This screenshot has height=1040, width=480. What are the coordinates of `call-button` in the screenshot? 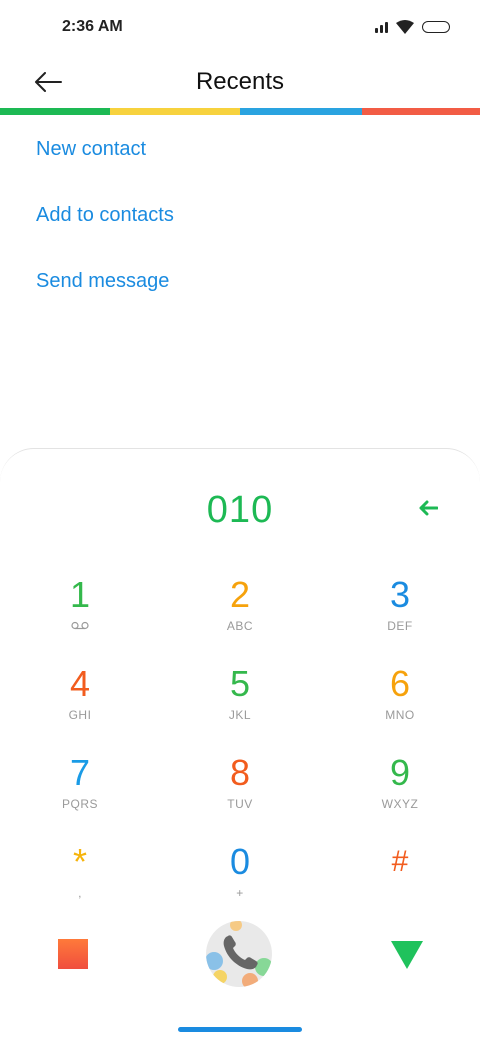 It's located at (239, 954).